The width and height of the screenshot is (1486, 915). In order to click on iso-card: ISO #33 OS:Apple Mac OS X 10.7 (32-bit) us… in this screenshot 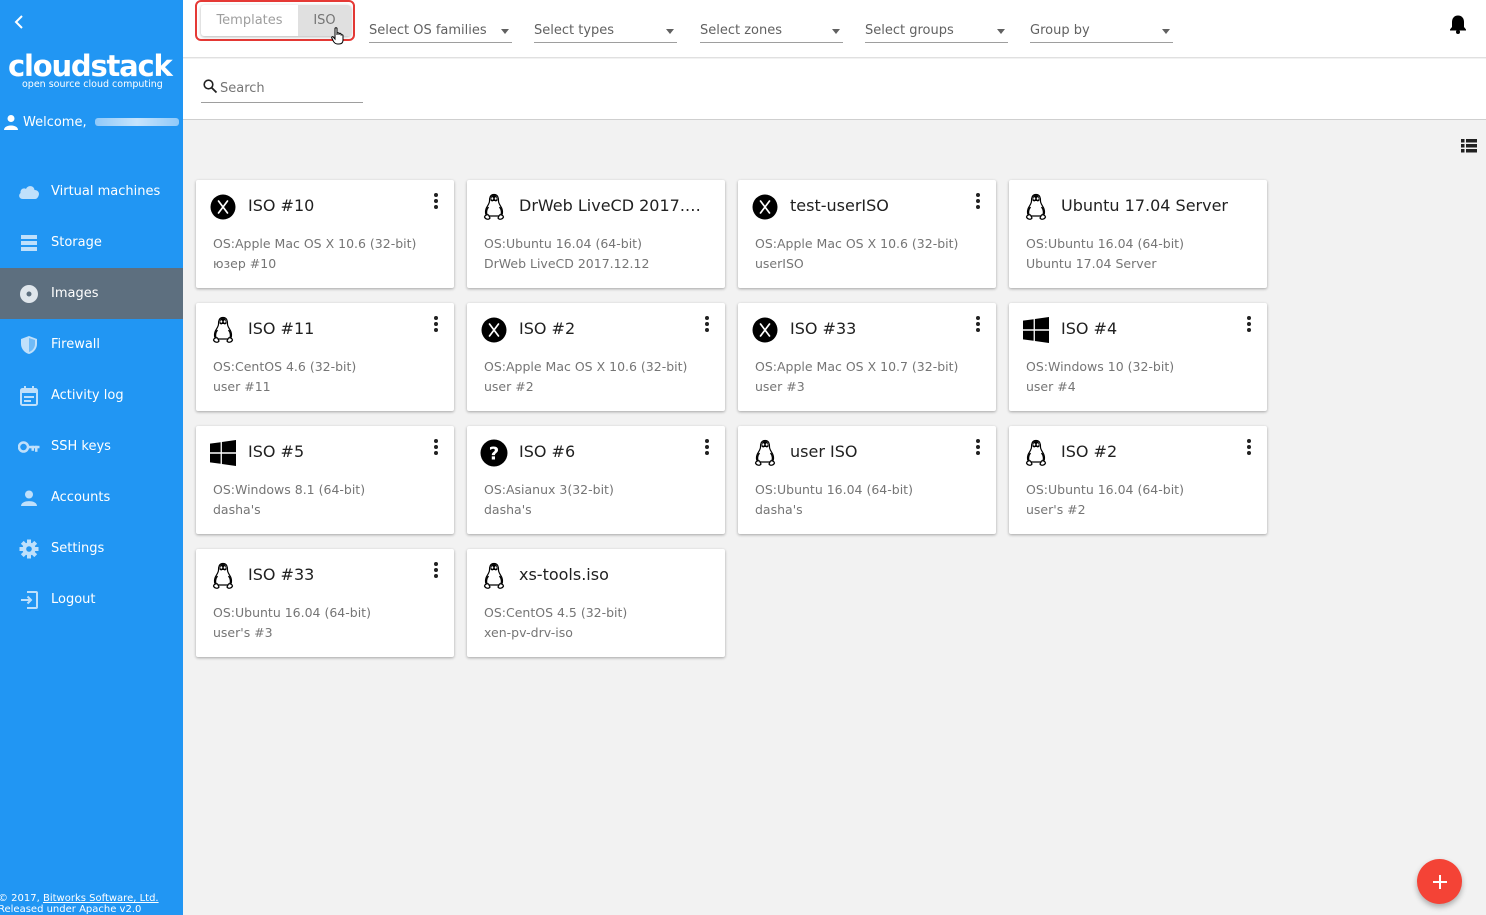, I will do `click(867, 357)`.